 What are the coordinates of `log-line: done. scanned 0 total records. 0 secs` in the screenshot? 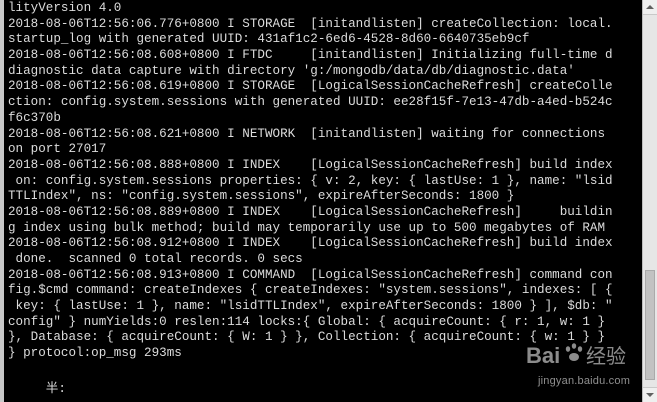 It's located at (155, 259).